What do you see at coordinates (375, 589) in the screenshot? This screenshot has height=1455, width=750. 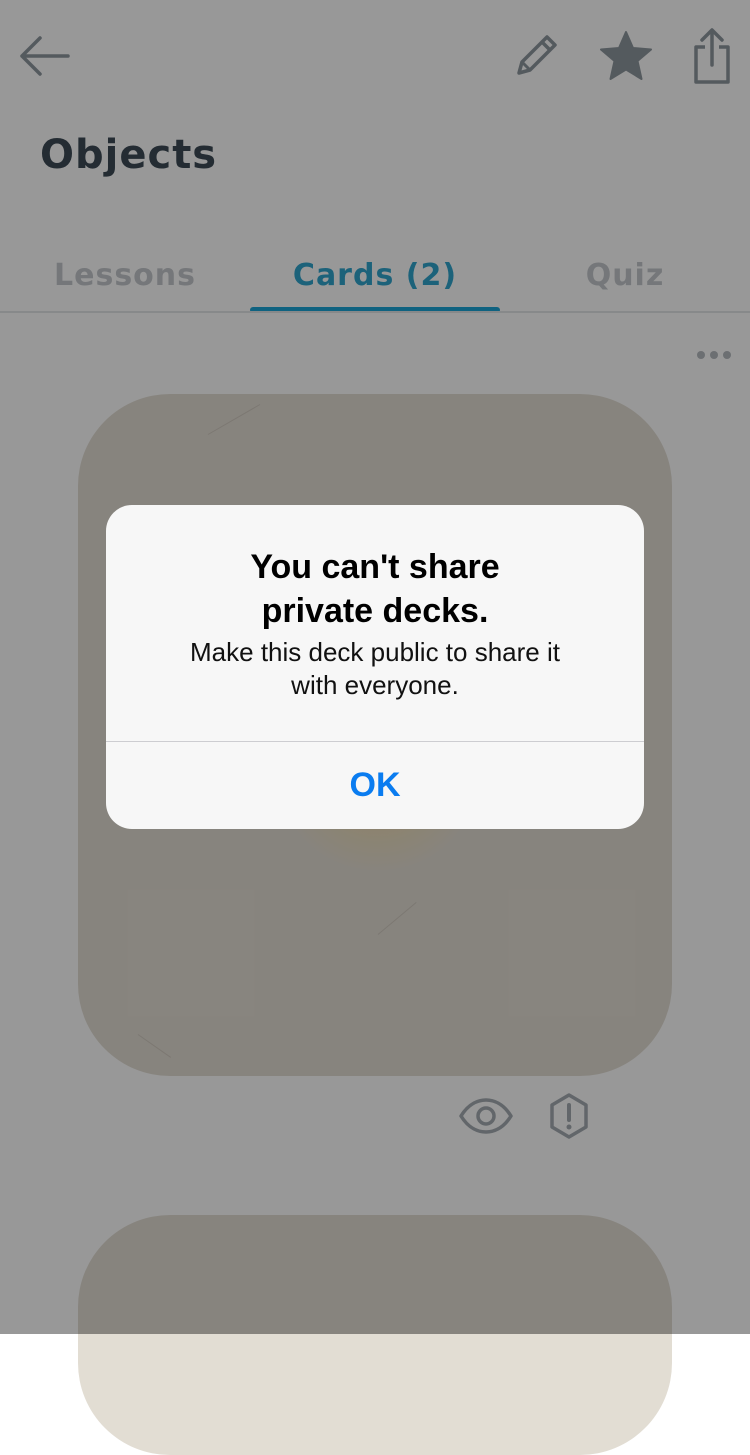 I see `alert-title: You can't share private decks.` at bounding box center [375, 589].